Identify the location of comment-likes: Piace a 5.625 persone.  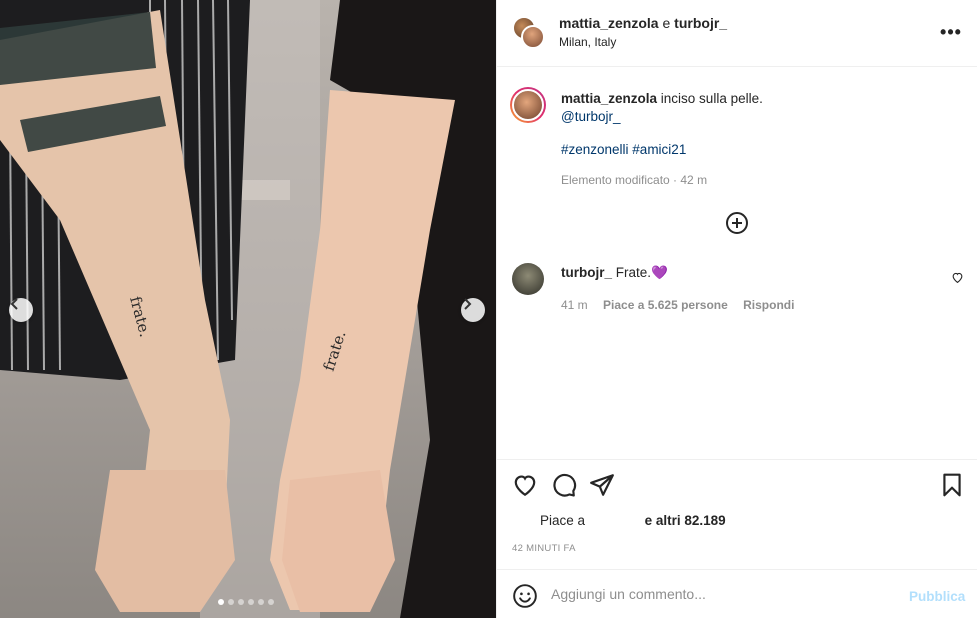
(665, 305).